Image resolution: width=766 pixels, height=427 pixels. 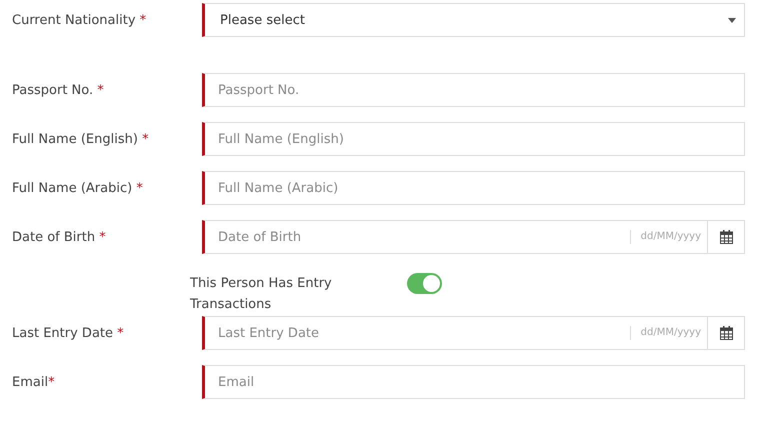 What do you see at coordinates (732, 20) in the screenshot?
I see `caret-icon` at bounding box center [732, 20].